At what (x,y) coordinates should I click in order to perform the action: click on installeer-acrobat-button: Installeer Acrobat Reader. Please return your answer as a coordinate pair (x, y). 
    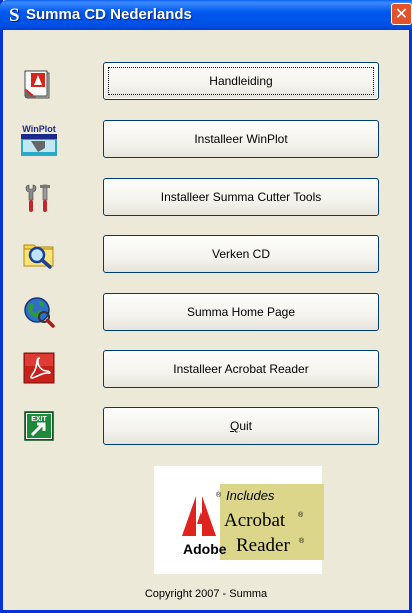
    Looking at the image, I should click on (241, 369).